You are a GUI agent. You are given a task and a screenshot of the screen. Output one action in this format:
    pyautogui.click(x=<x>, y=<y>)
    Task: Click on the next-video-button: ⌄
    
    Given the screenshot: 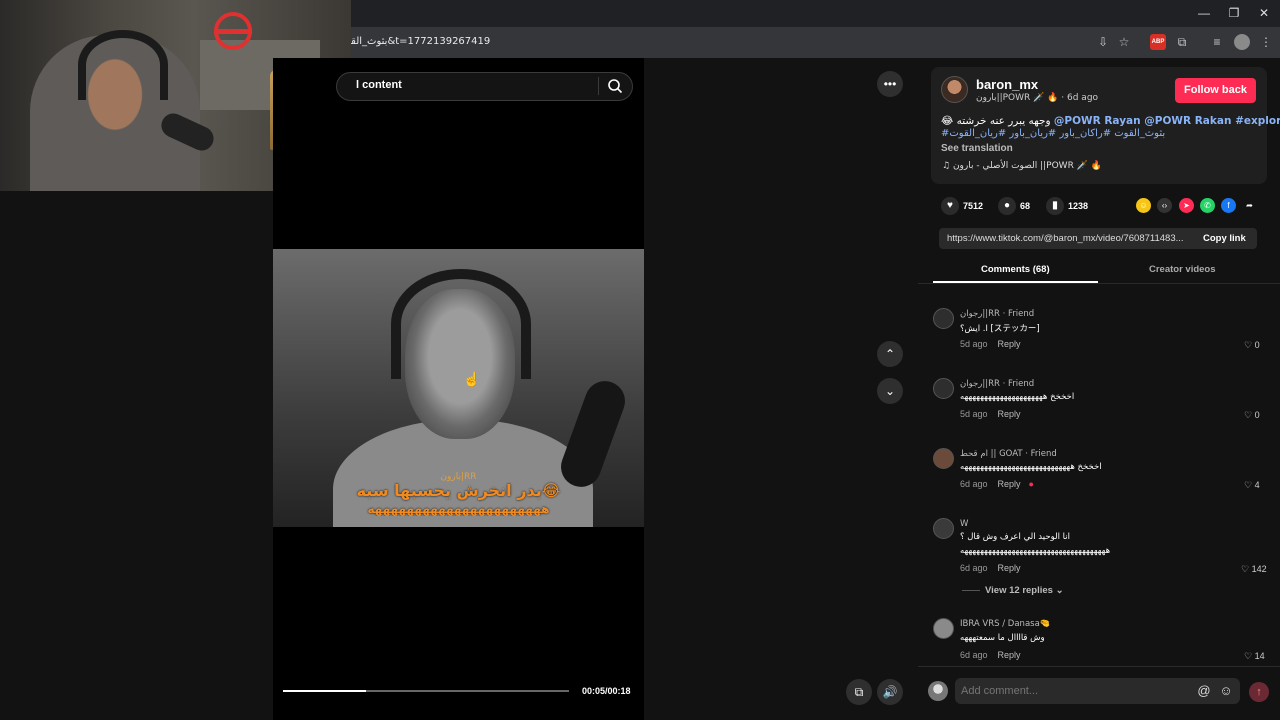 What is the action you would take?
    pyautogui.click(x=890, y=391)
    